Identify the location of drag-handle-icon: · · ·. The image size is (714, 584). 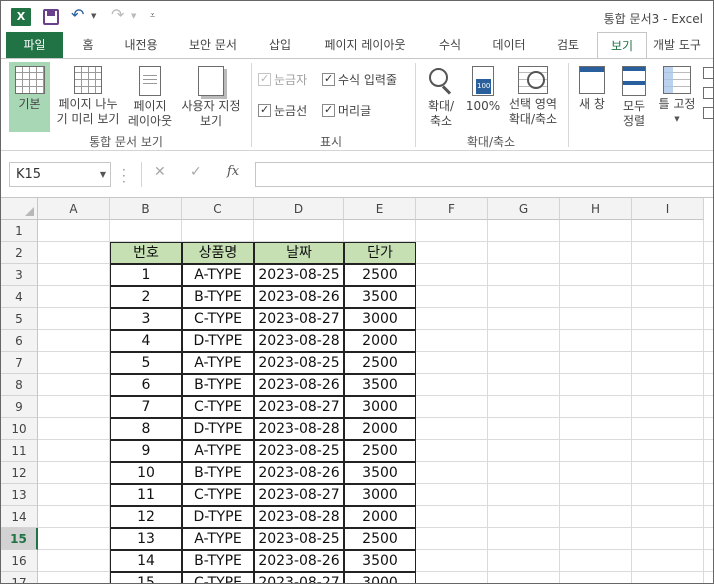
(124, 176).